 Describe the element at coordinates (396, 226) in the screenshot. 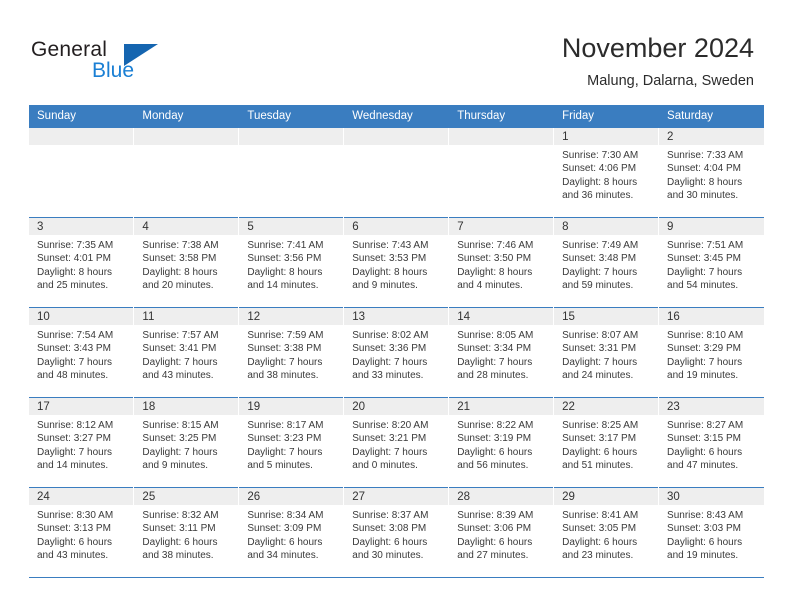

I see `day-number: 6` at that location.